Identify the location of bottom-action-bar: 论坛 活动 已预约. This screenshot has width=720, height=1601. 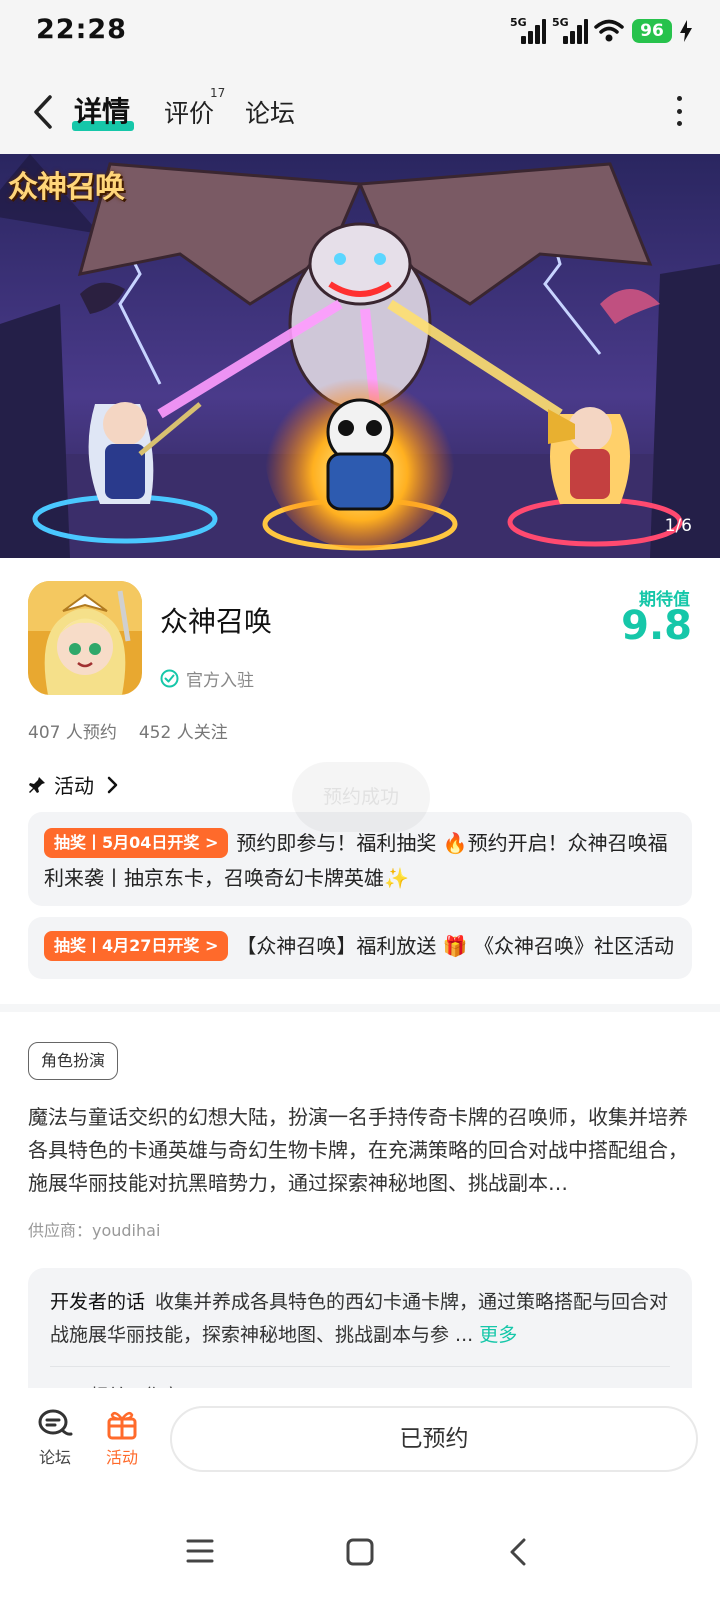
(360, 1444).